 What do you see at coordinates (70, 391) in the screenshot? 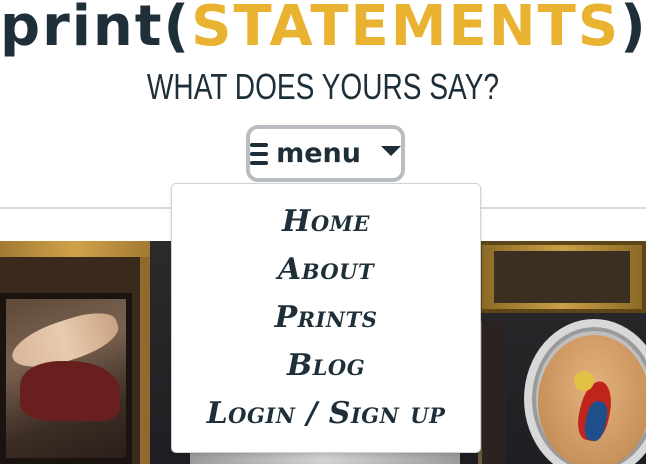
I see `painting-drape-shape` at bounding box center [70, 391].